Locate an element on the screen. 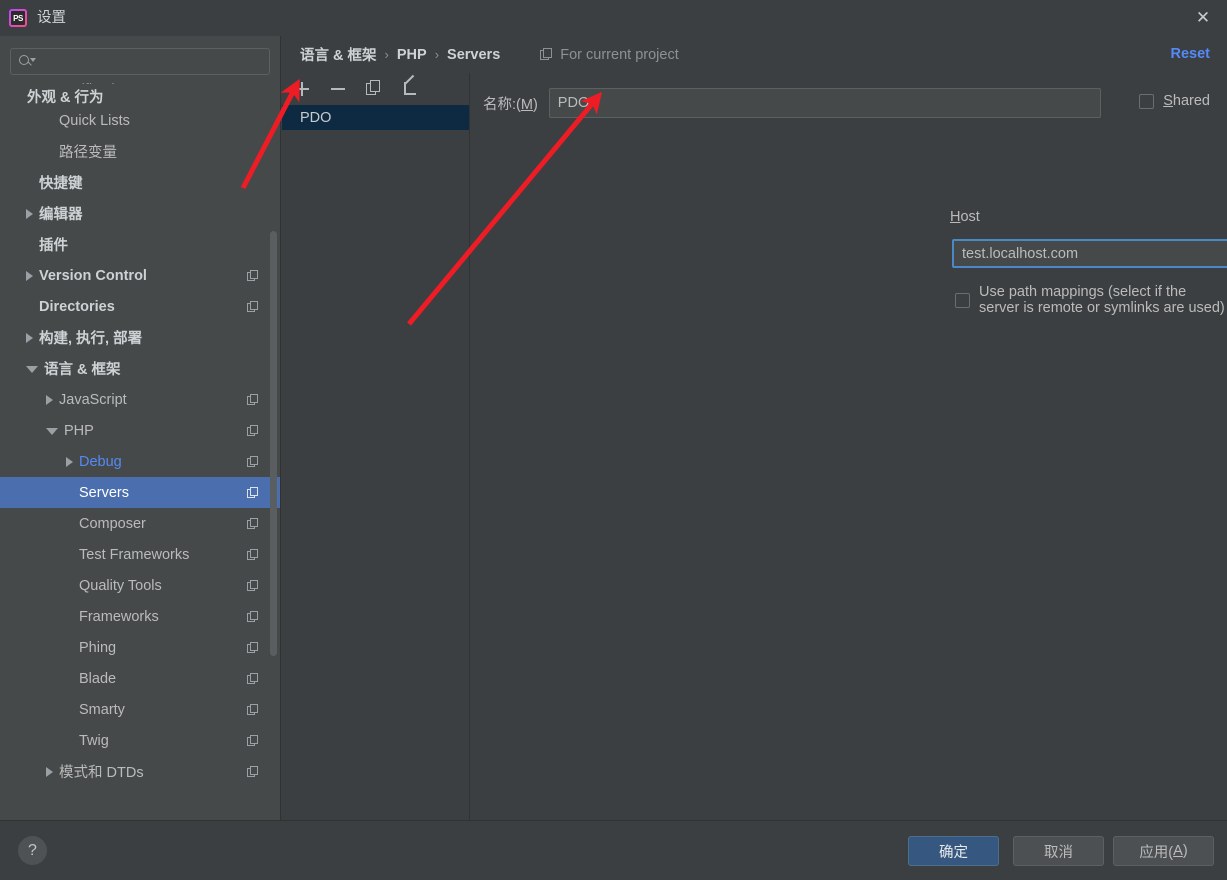  shared-mnemonic: S is located at coordinates (1168, 101).